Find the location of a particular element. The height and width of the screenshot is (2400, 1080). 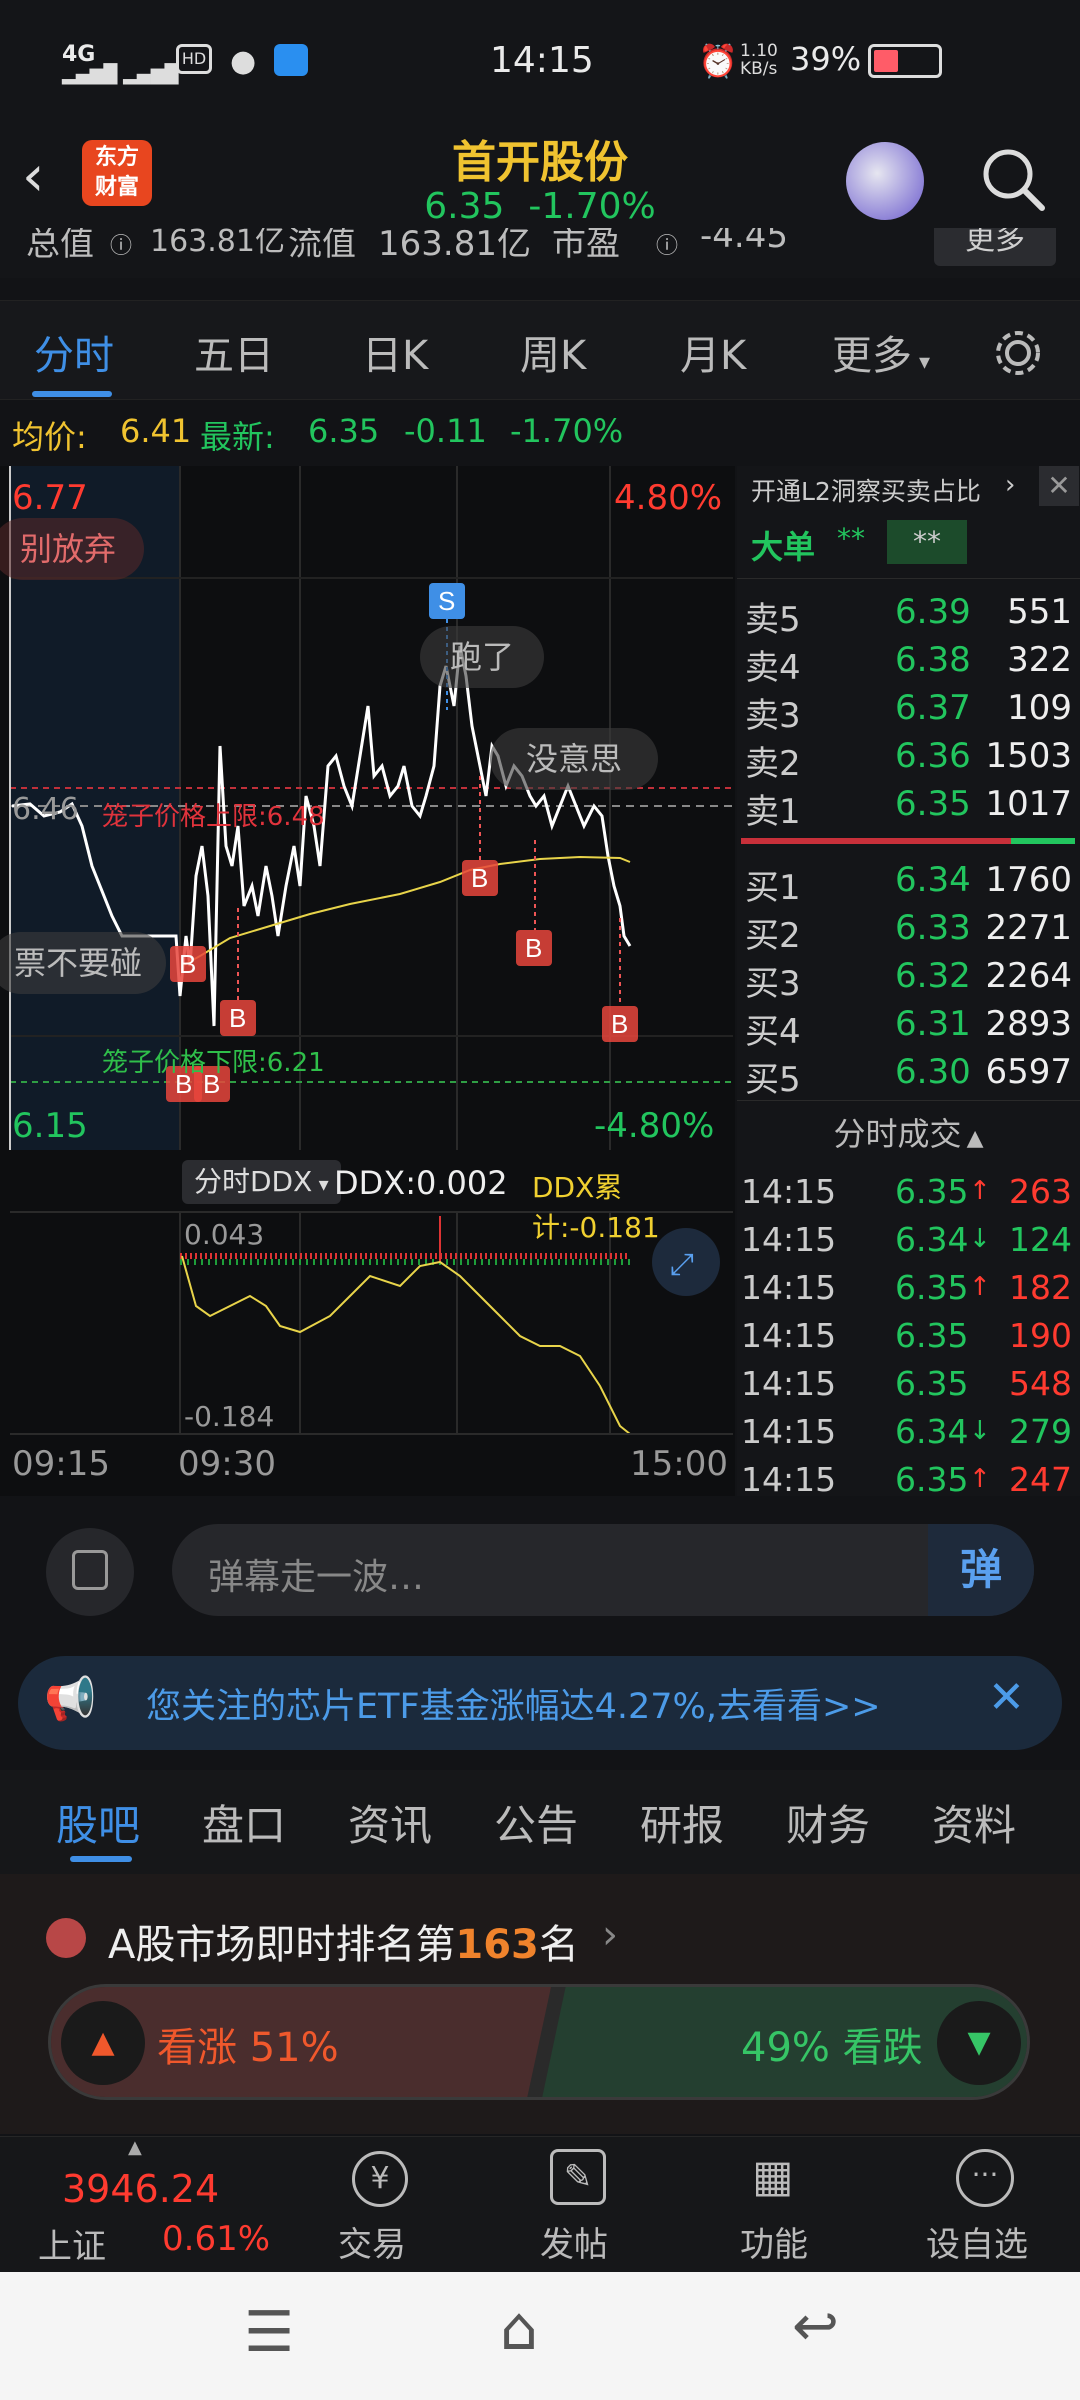

danmaku-settings-icon is located at coordinates (90, 1570).